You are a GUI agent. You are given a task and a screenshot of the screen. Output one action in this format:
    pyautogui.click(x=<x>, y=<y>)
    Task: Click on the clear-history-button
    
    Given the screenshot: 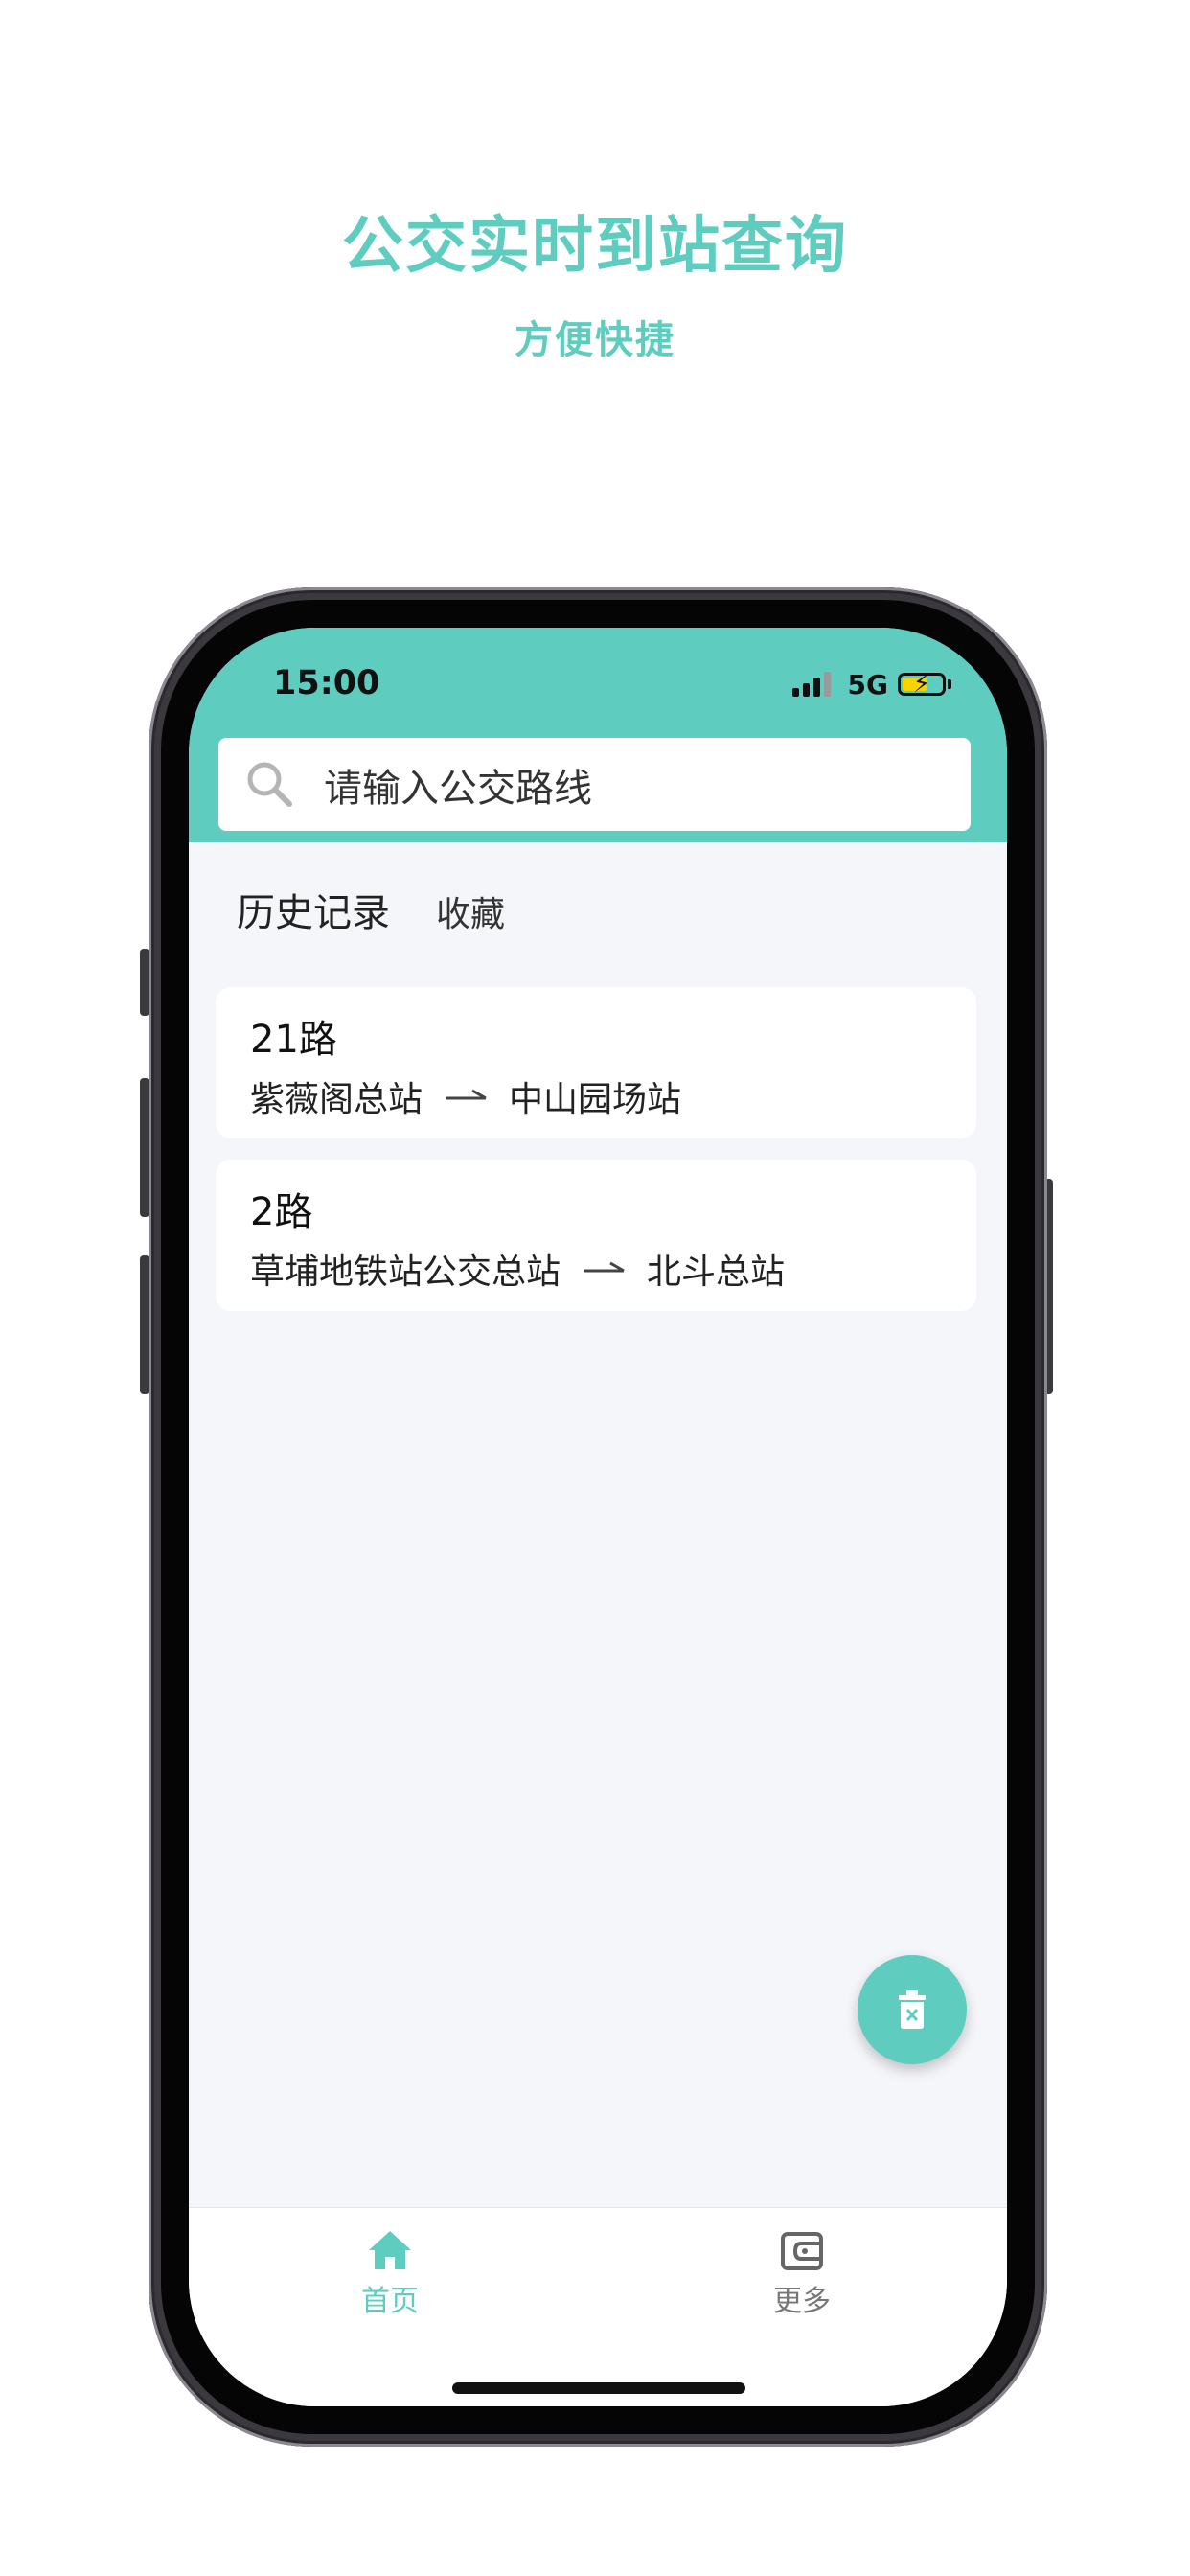 What is the action you would take?
    pyautogui.click(x=913, y=2009)
    